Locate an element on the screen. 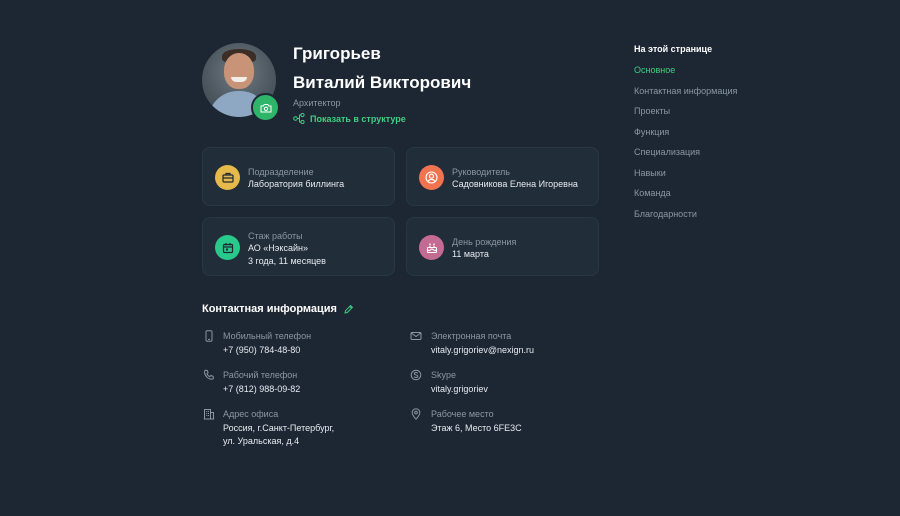 Image resolution: width=900 pixels, height=516 pixels. employee-role: Архитектор is located at coordinates (317, 103).